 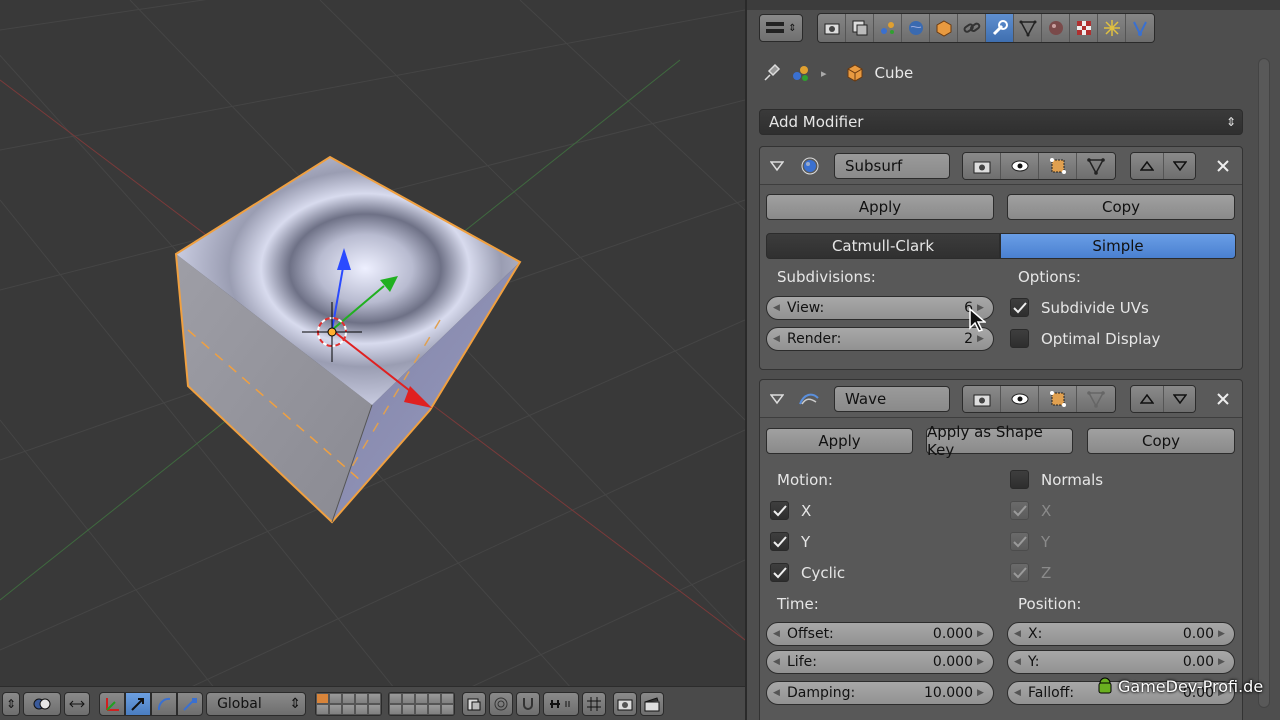 What do you see at coordinates (880, 634) in the screenshot?
I see `offset-field: ◀ Offset: 0.000 ▶` at bounding box center [880, 634].